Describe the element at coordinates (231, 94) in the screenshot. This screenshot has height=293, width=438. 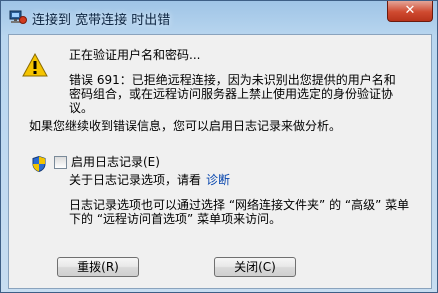
I see `error-message-line-2: 密码组合，或在远程访问服务器上禁止使用选定的身份验证协` at that location.